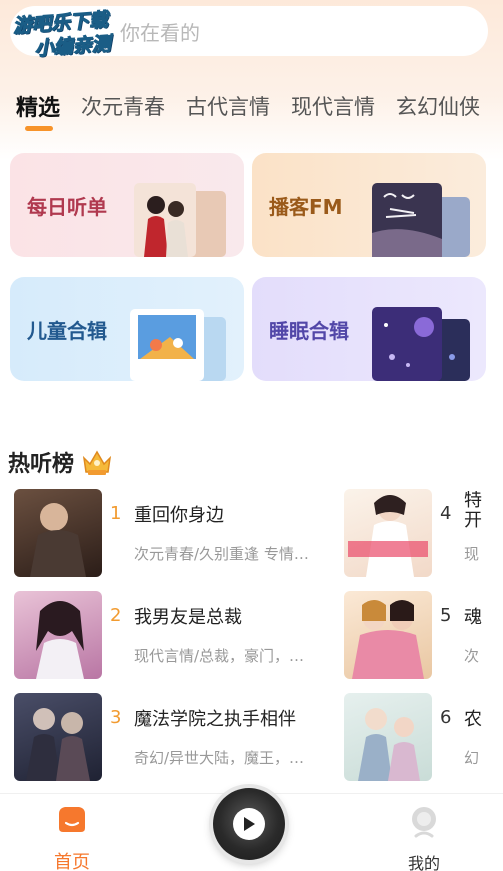 This screenshot has height=871, width=503. I want to click on book-title-3: 魔法学院之执手相伴, so click(215, 719).